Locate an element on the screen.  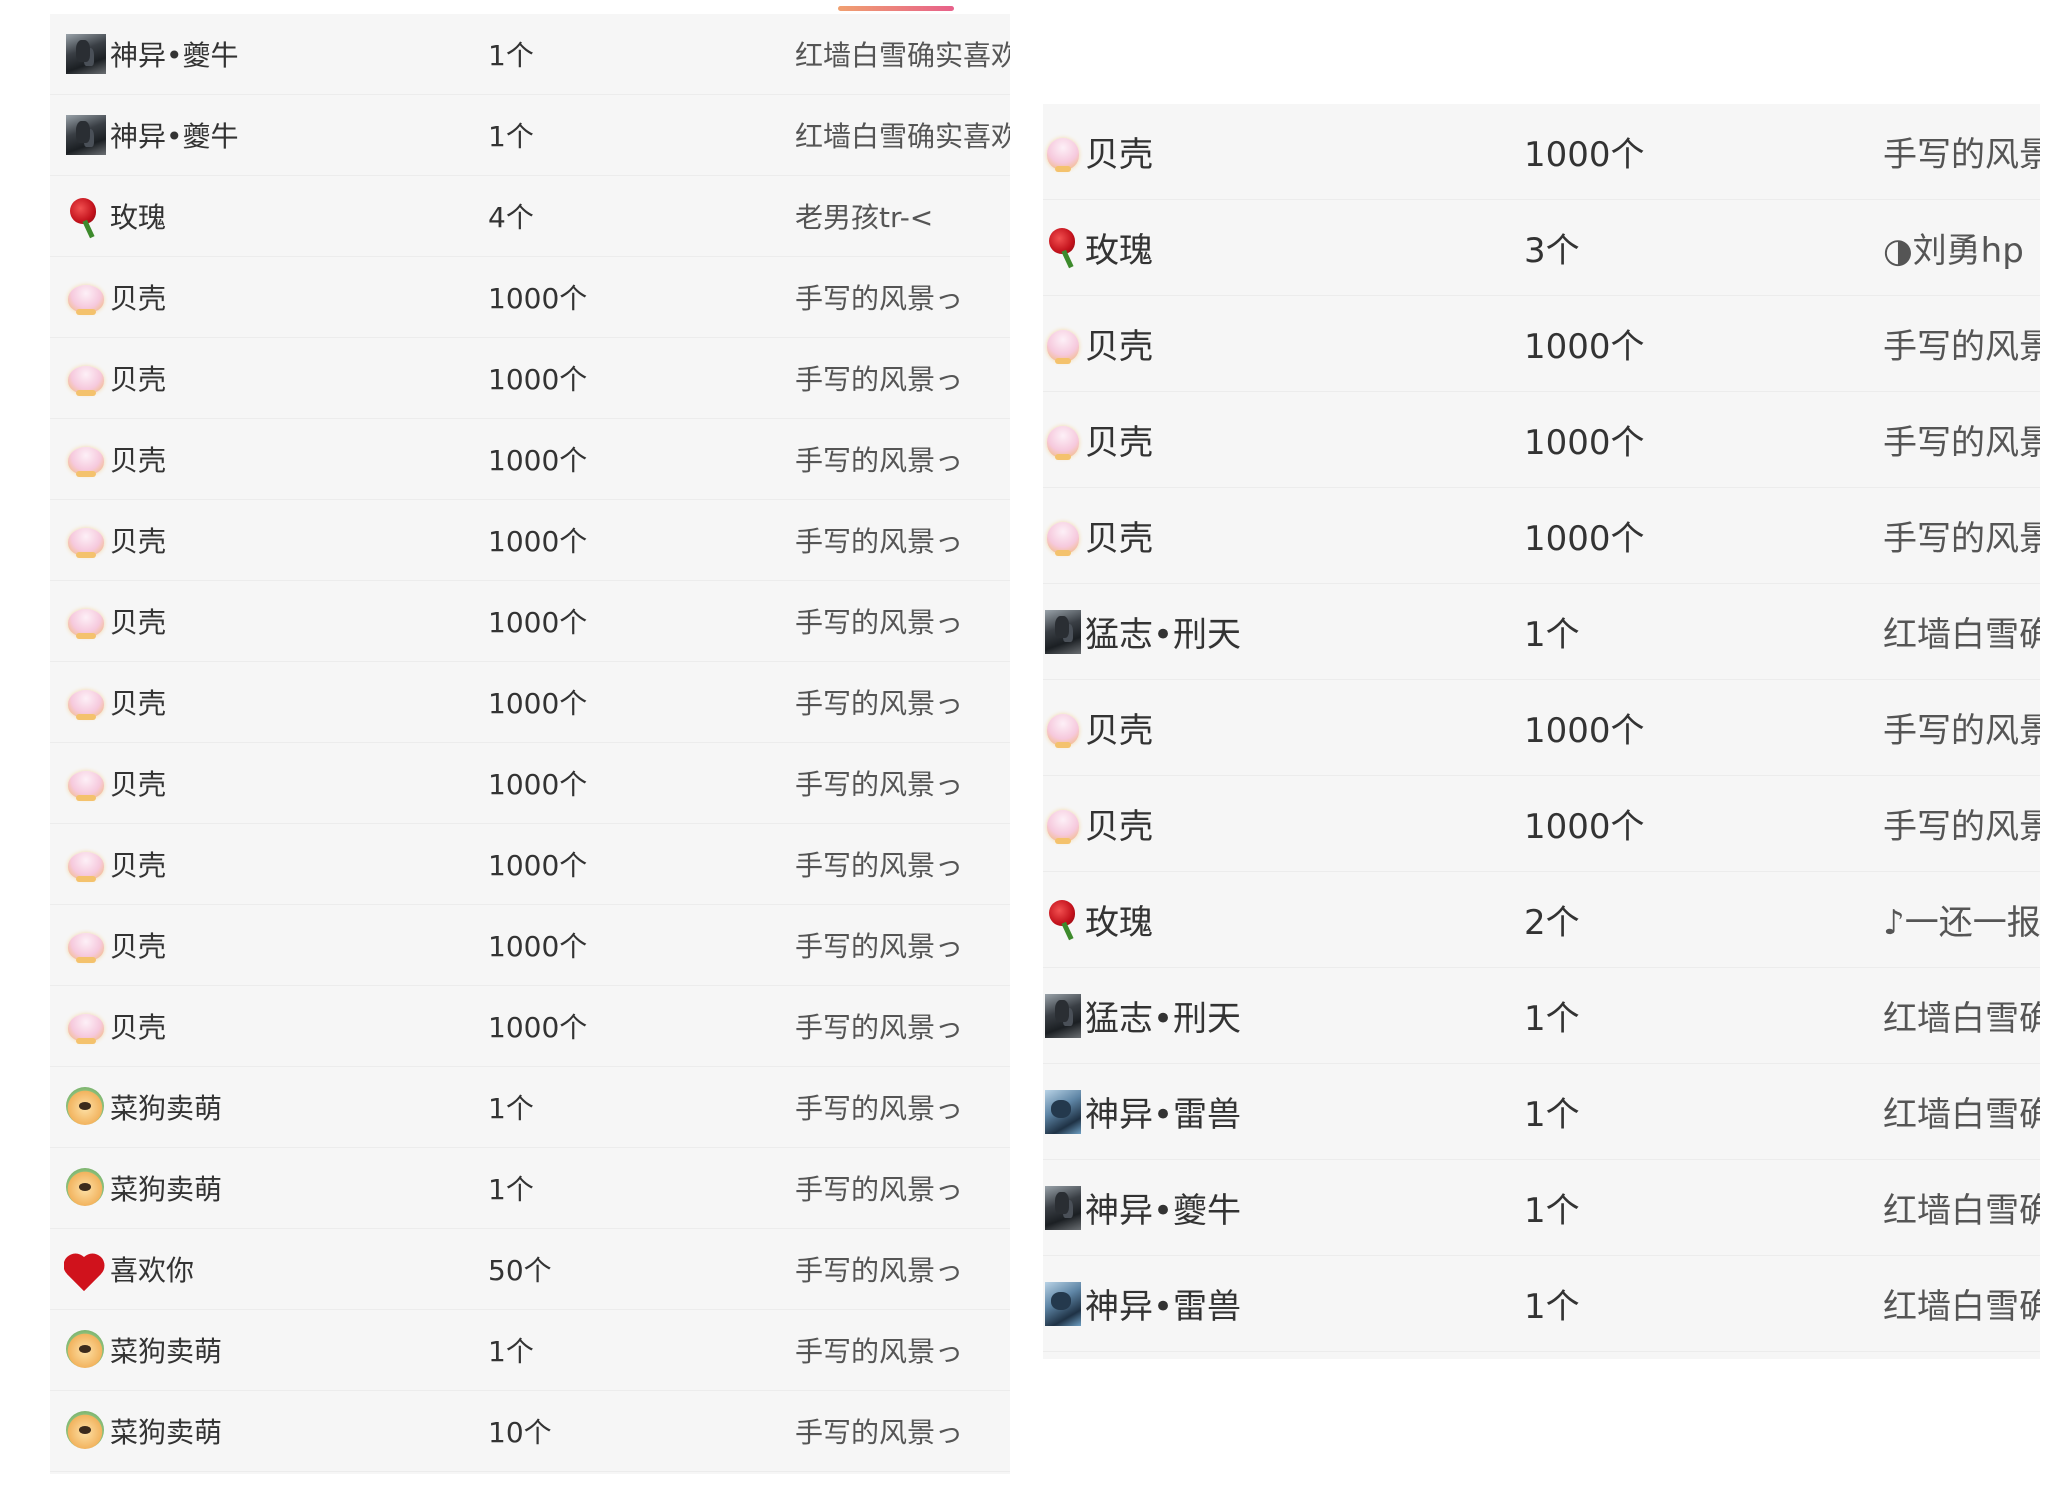
gift-cell: 喜欢你 is located at coordinates (269, 1269).